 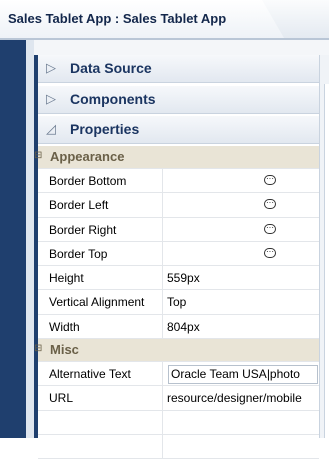 I want to click on property-row: Border Right ···, so click(x=178, y=229).